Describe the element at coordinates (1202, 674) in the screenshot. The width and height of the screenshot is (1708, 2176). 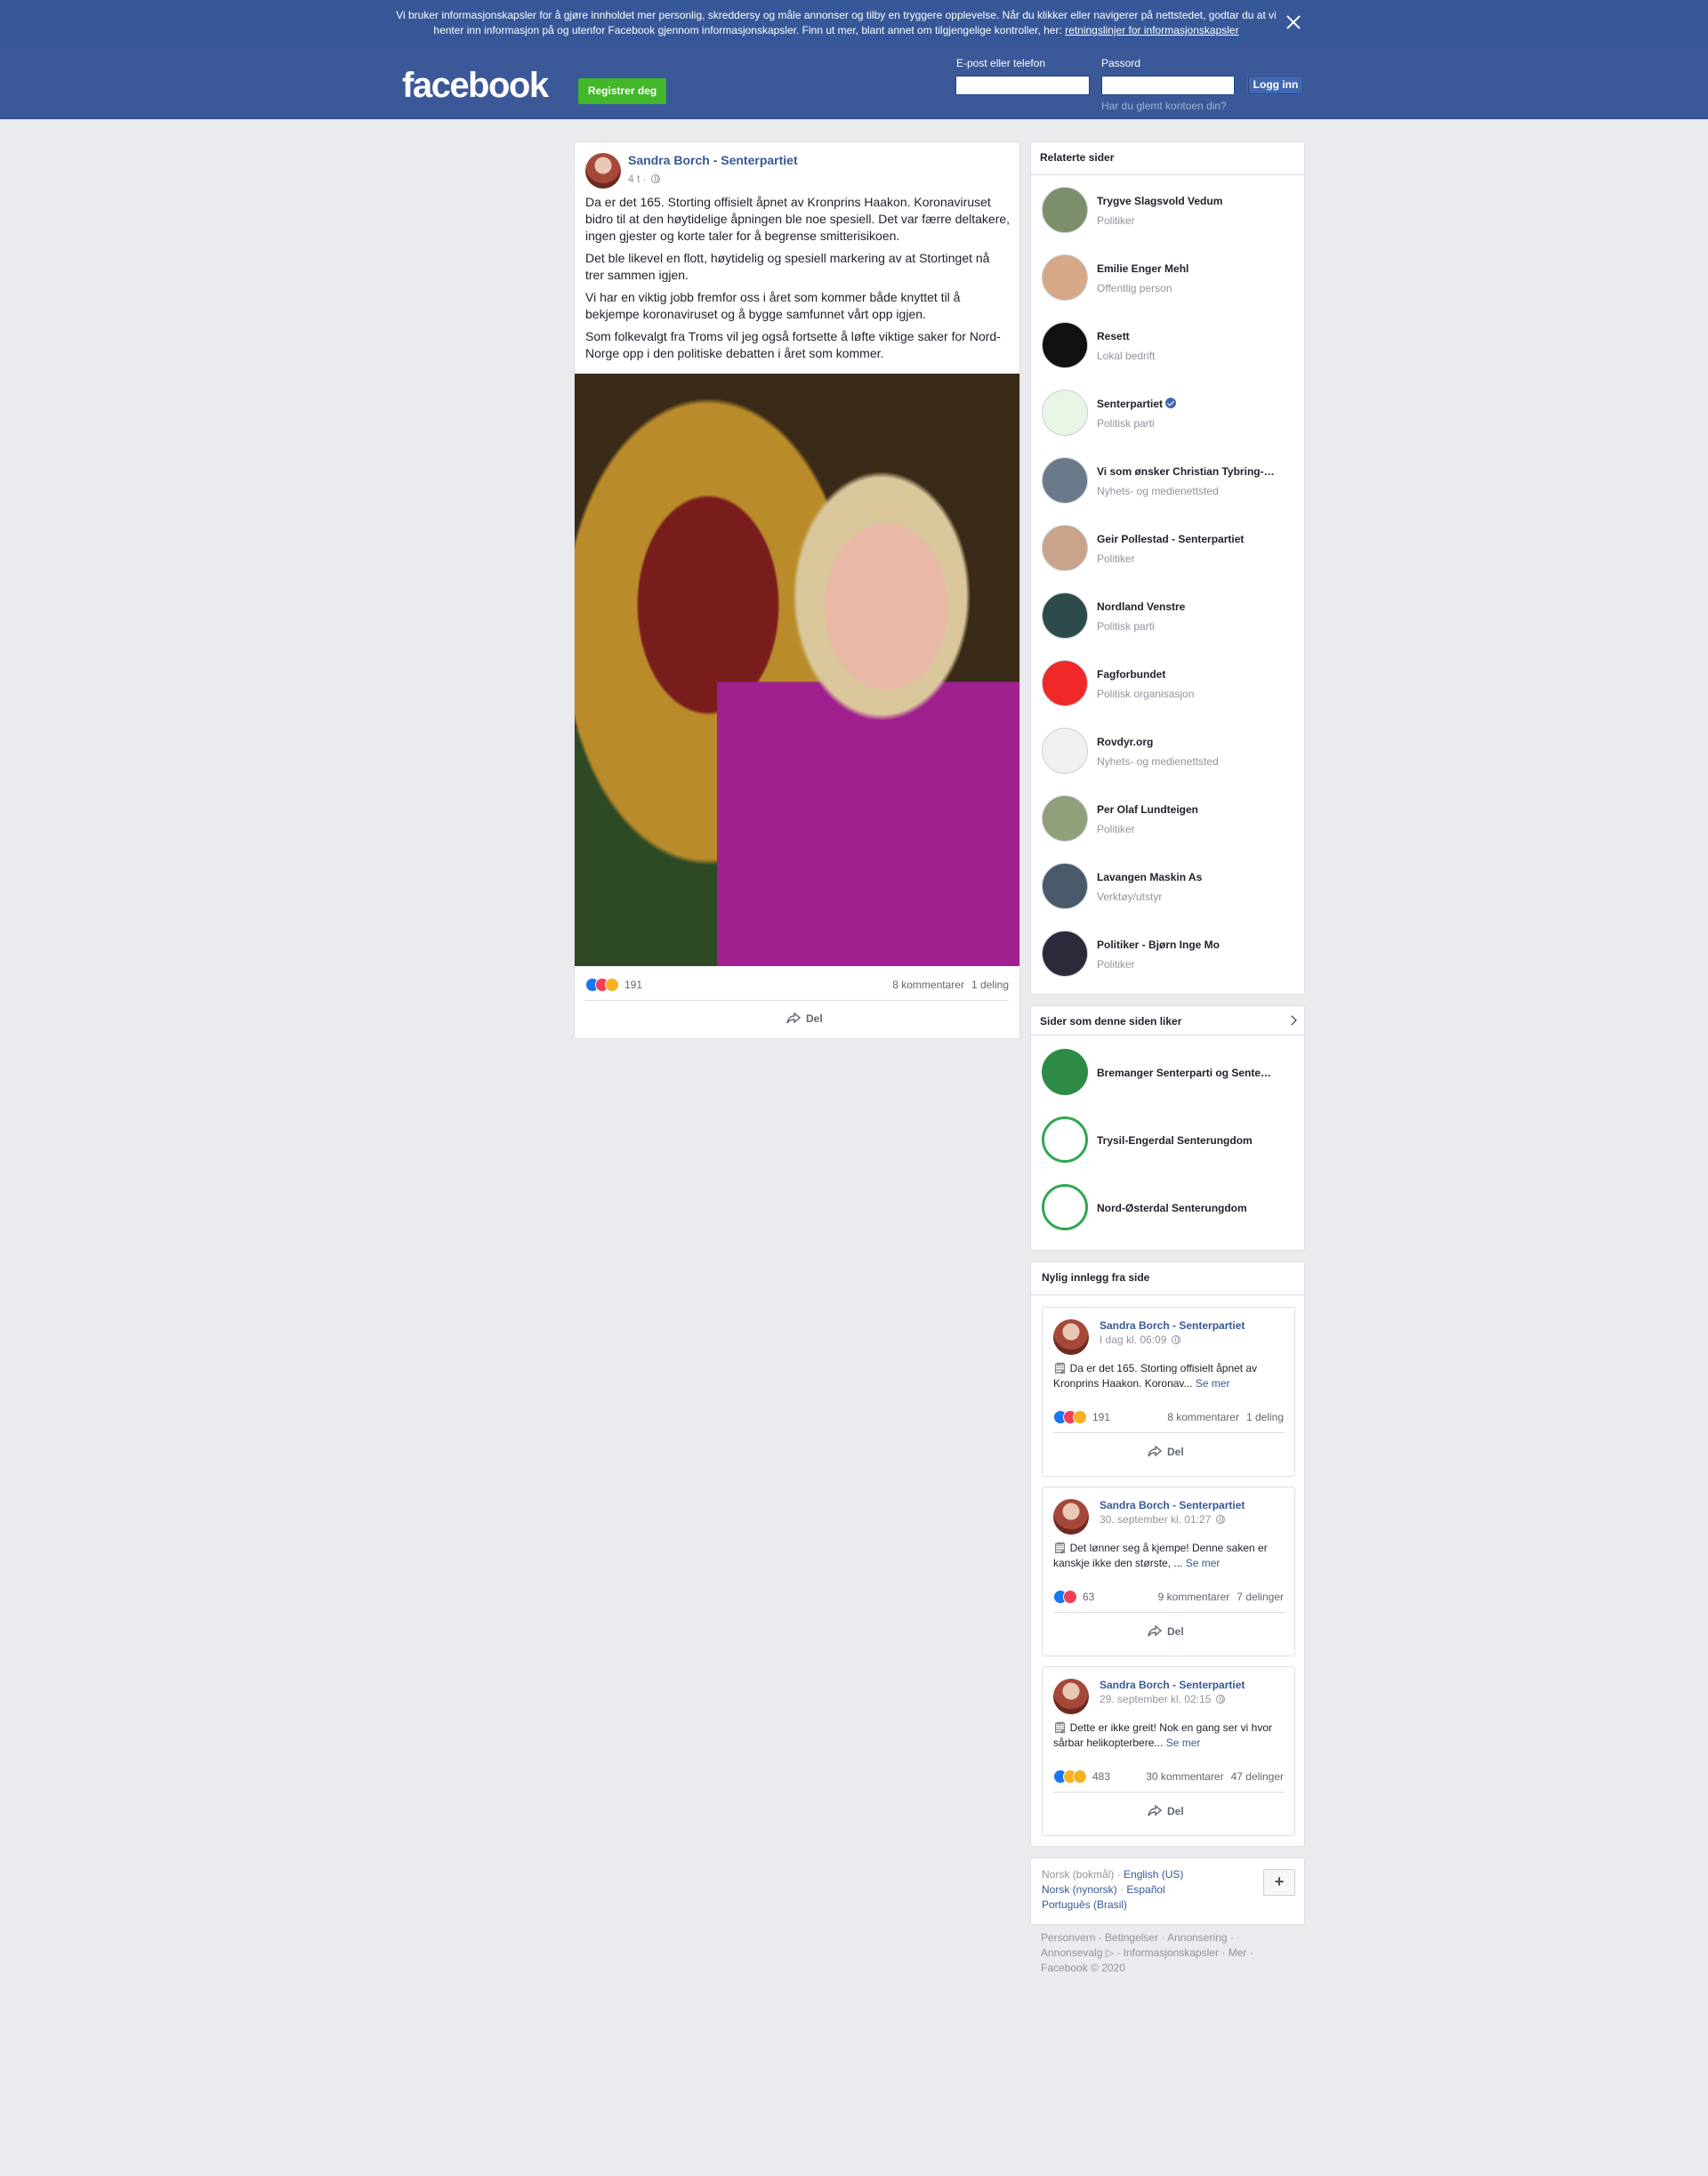
I see `related-page-name: Fagforbundet` at that location.